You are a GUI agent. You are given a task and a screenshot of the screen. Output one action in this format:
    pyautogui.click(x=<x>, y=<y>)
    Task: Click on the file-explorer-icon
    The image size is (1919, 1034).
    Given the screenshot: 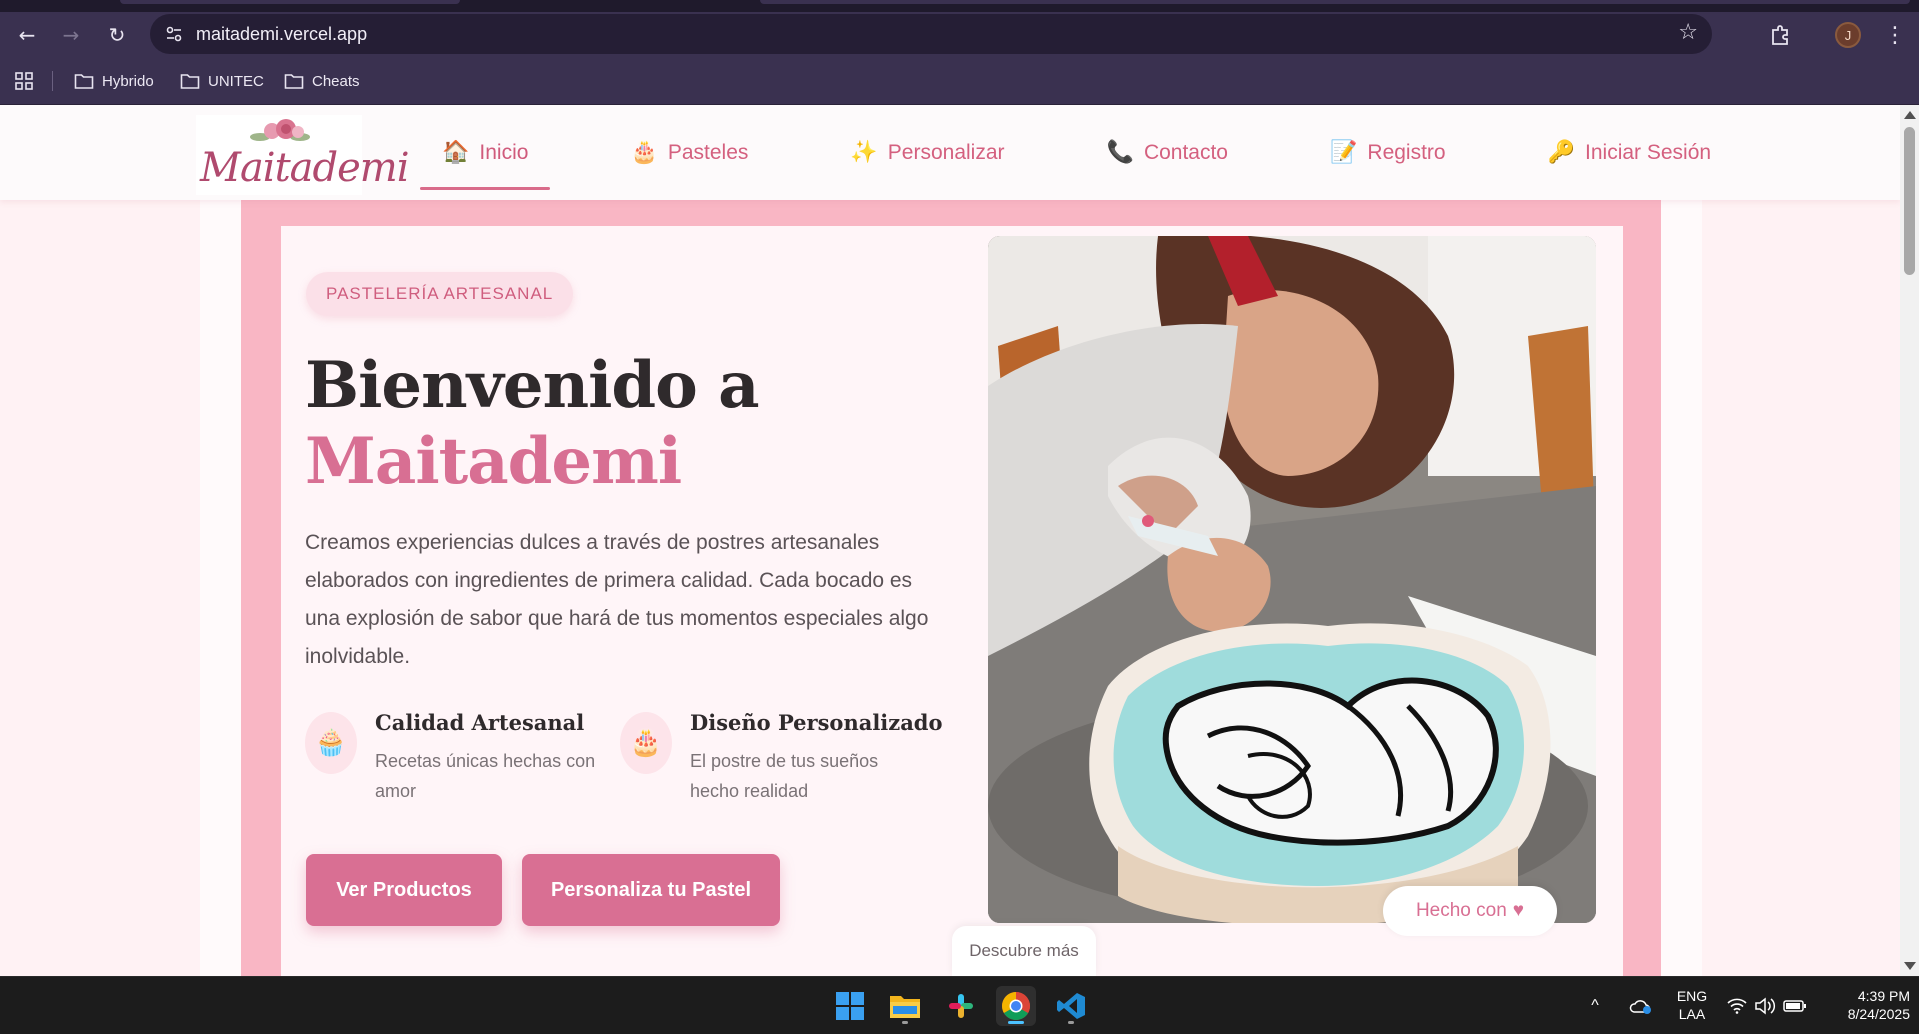 What is the action you would take?
    pyautogui.click(x=905, y=1006)
    